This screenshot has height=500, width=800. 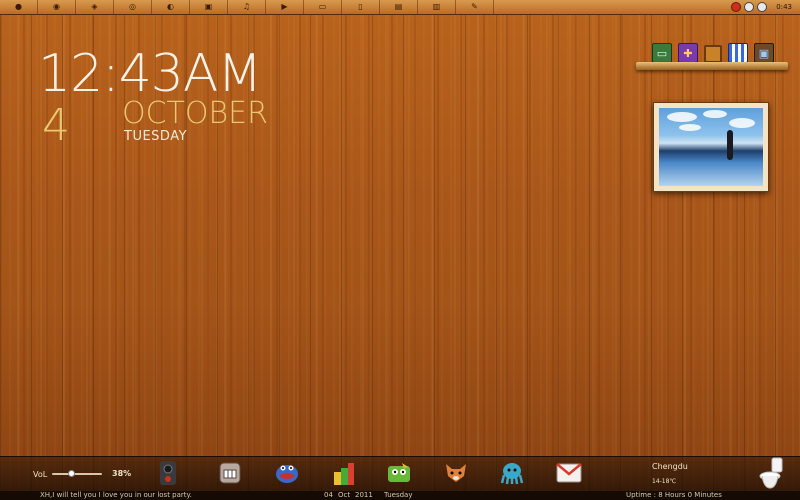 I want to click on notebook-icon: ▥, so click(x=437, y=7).